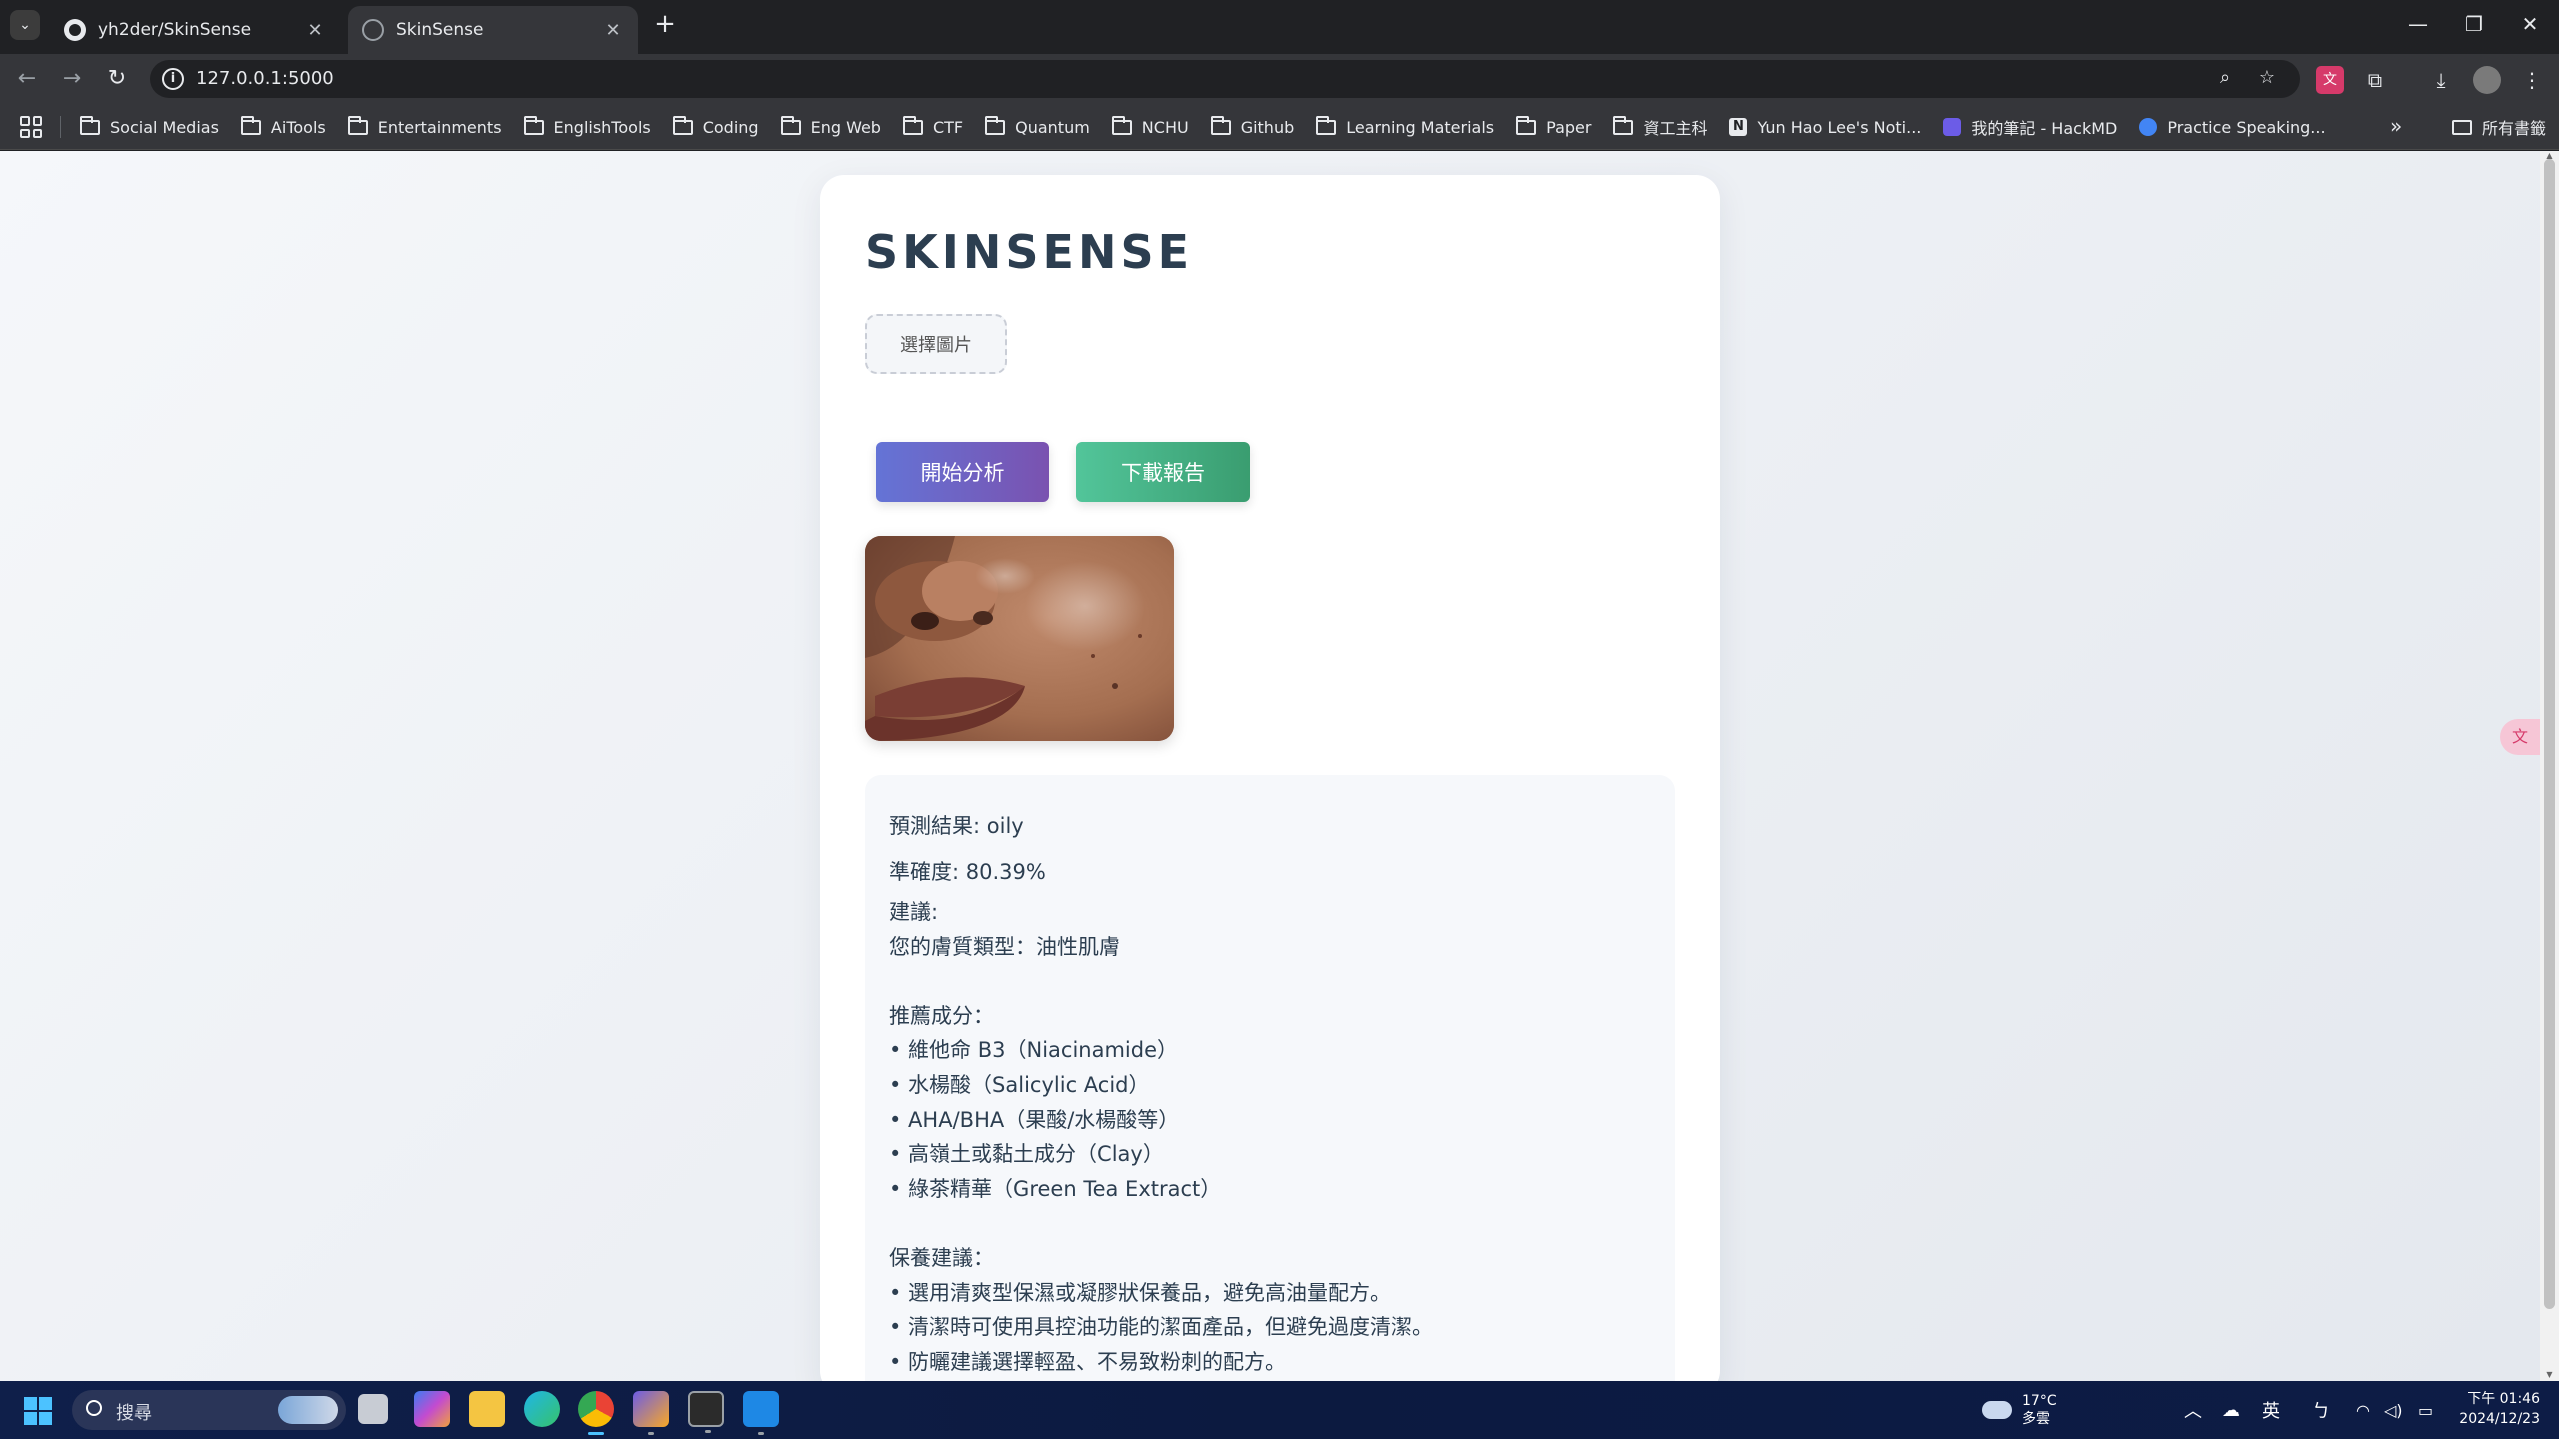  What do you see at coordinates (72, 79) in the screenshot?
I see `forward-icon: →` at bounding box center [72, 79].